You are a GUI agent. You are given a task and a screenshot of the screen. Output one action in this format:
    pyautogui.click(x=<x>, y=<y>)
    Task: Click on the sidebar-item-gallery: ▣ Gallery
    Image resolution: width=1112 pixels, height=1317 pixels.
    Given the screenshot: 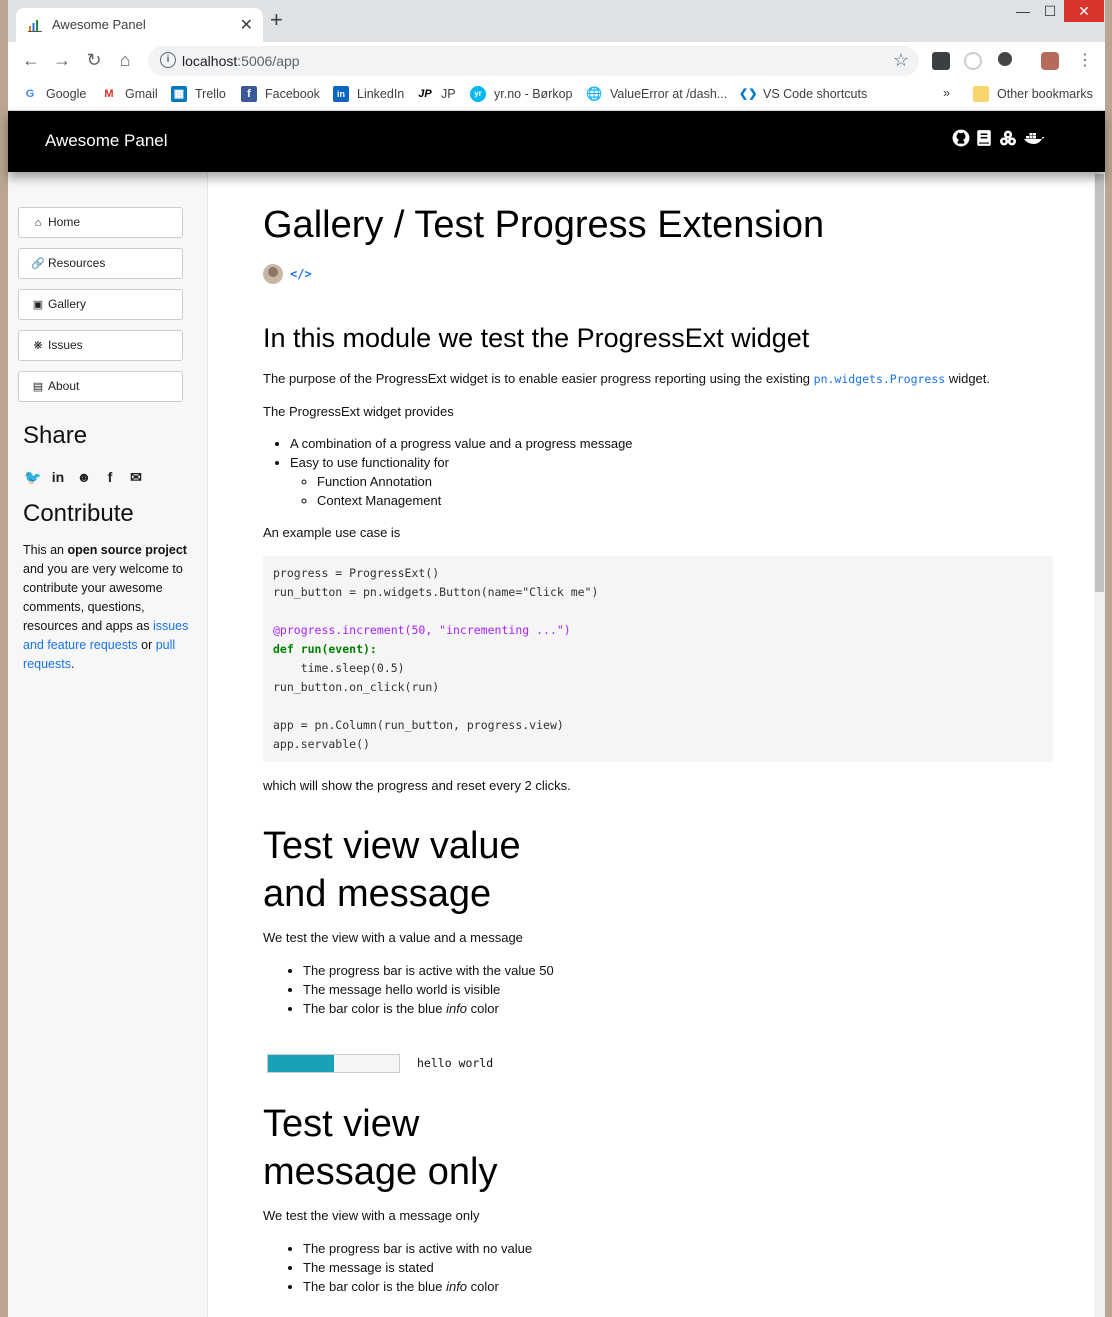 What is the action you would take?
    pyautogui.click(x=100, y=304)
    